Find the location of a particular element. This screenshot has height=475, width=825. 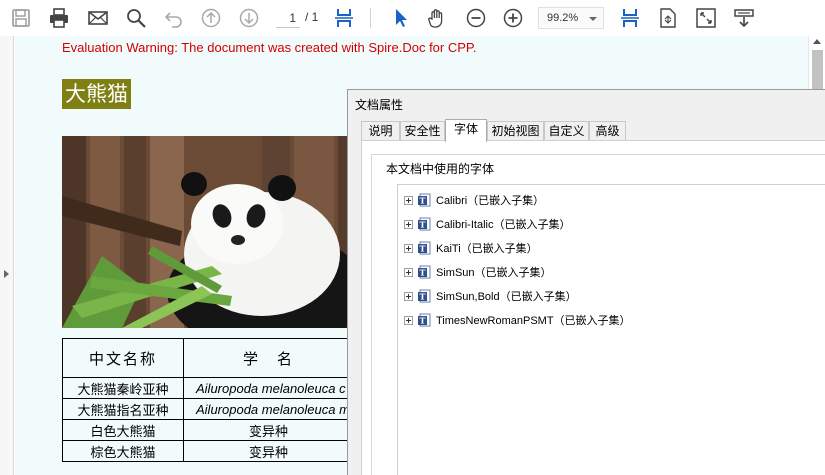

table-cell: 白色大熊猫 is located at coordinates (123, 430).